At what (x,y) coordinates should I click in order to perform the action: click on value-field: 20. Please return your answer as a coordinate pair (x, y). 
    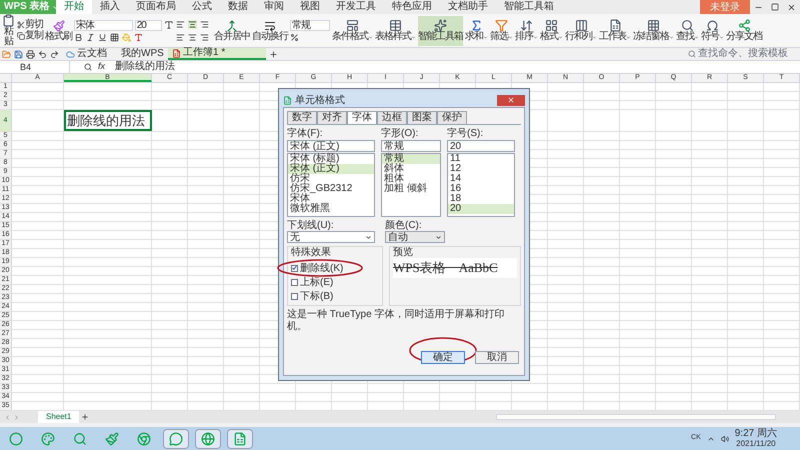
    Looking at the image, I should click on (481, 146).